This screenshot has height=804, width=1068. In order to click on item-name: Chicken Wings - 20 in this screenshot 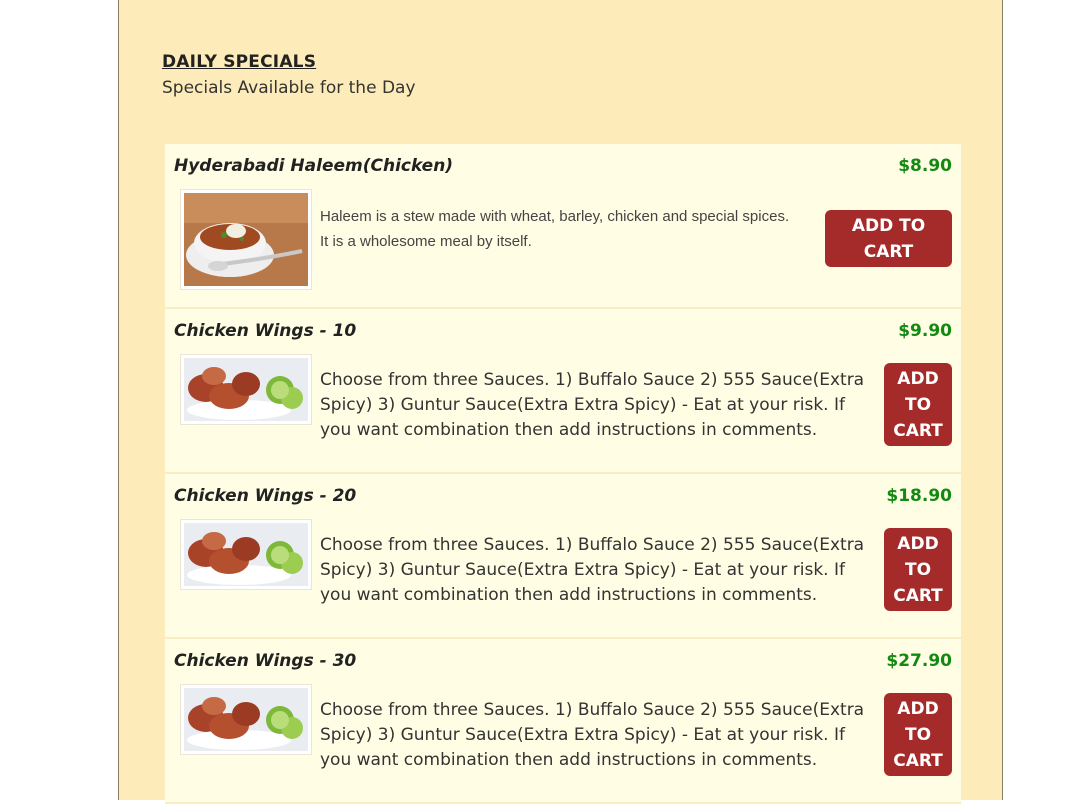, I will do `click(265, 496)`.